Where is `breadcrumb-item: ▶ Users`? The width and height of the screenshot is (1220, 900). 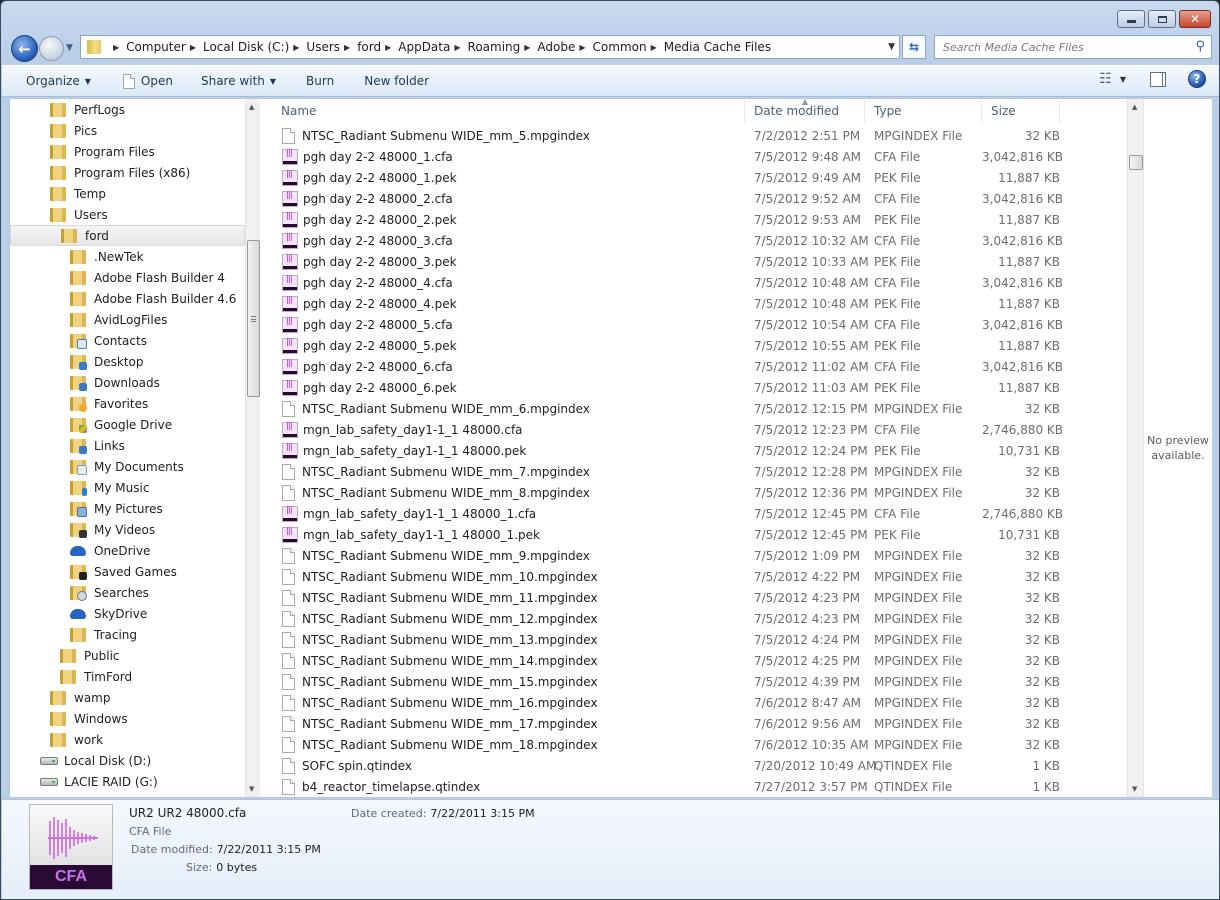
breadcrumb-item: ▶ Users is located at coordinates (314, 47).